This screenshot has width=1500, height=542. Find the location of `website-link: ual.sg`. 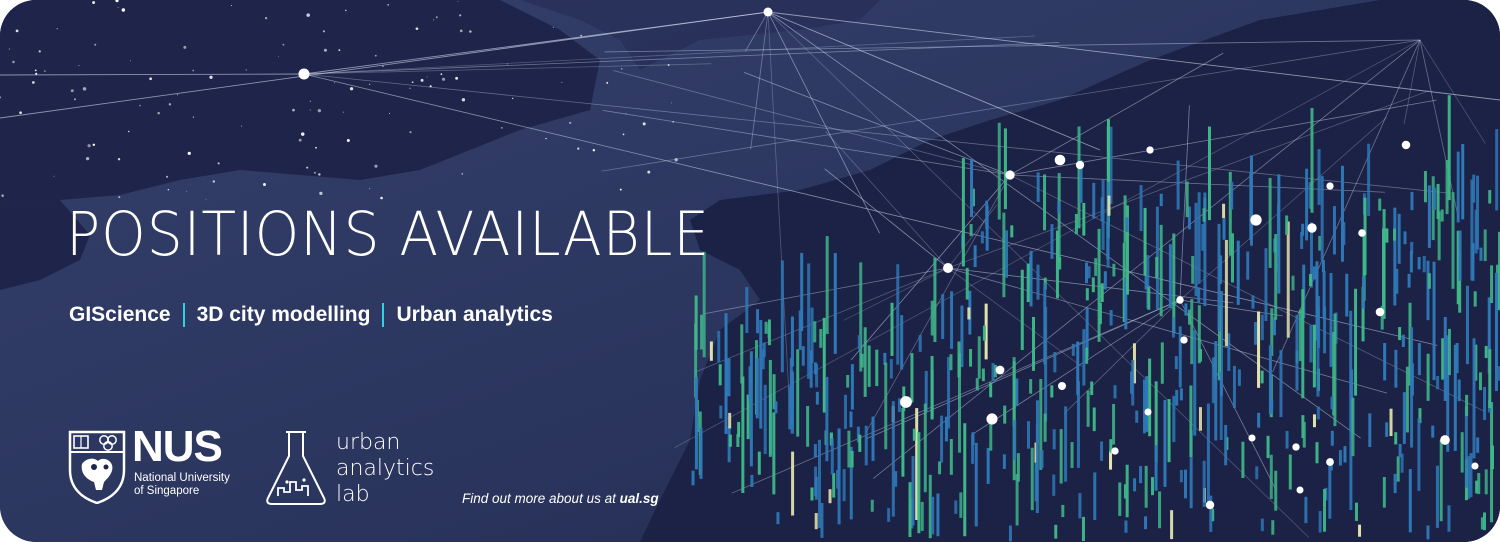

website-link: ual.sg is located at coordinates (639, 498).